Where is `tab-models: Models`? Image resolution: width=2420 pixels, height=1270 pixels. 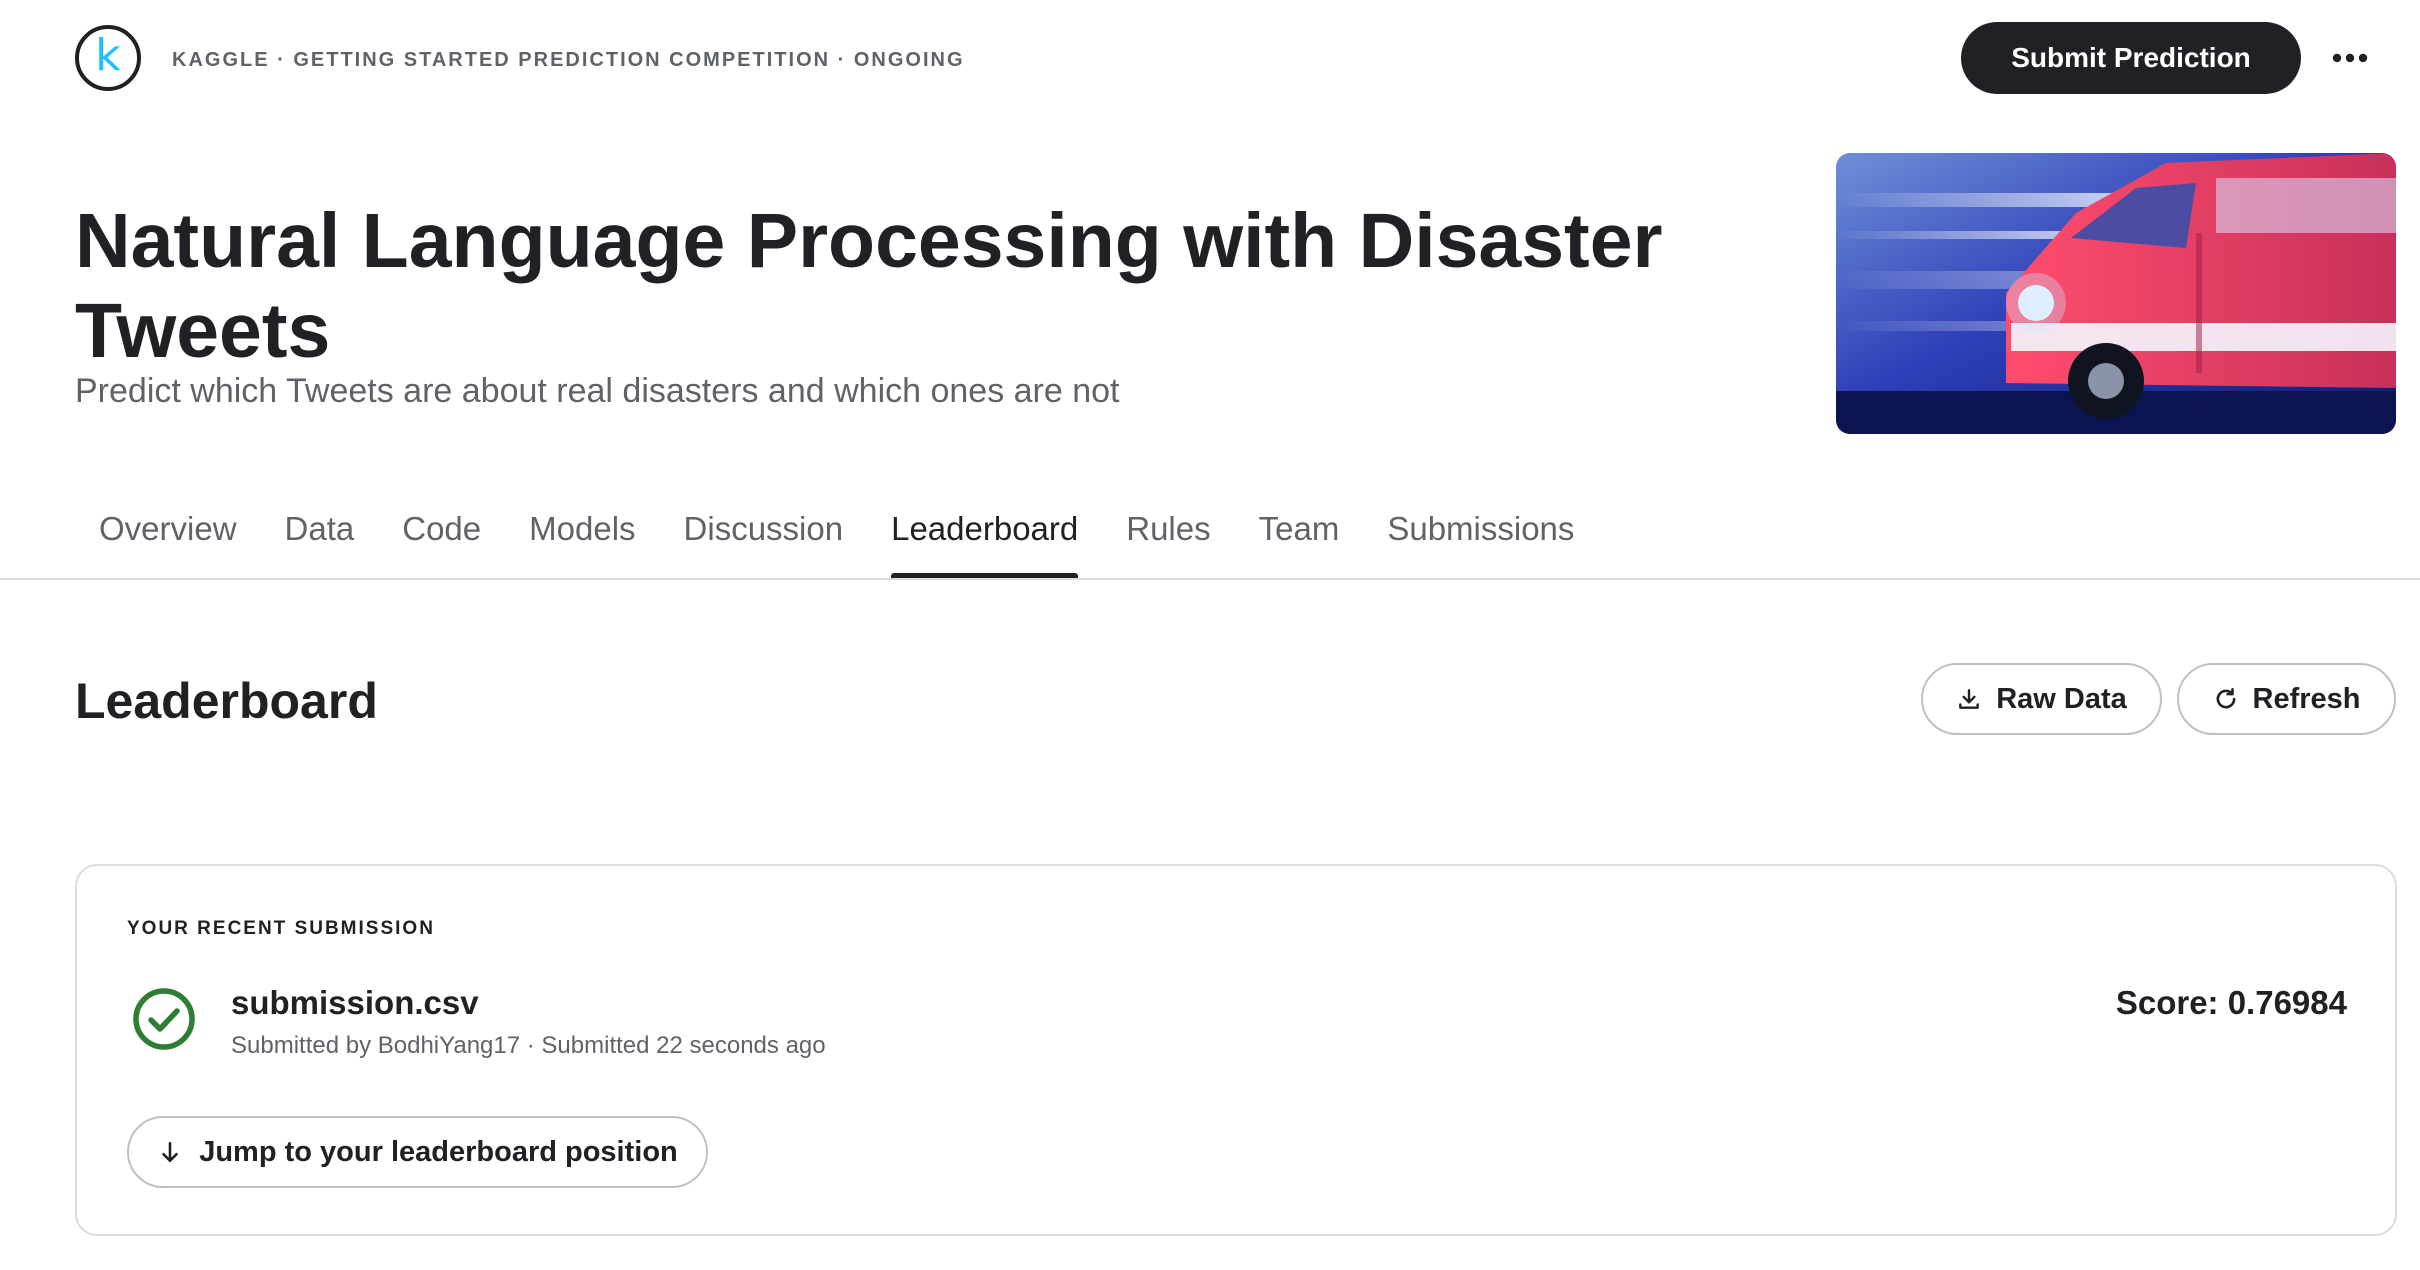
tab-models: Models is located at coordinates (582, 542).